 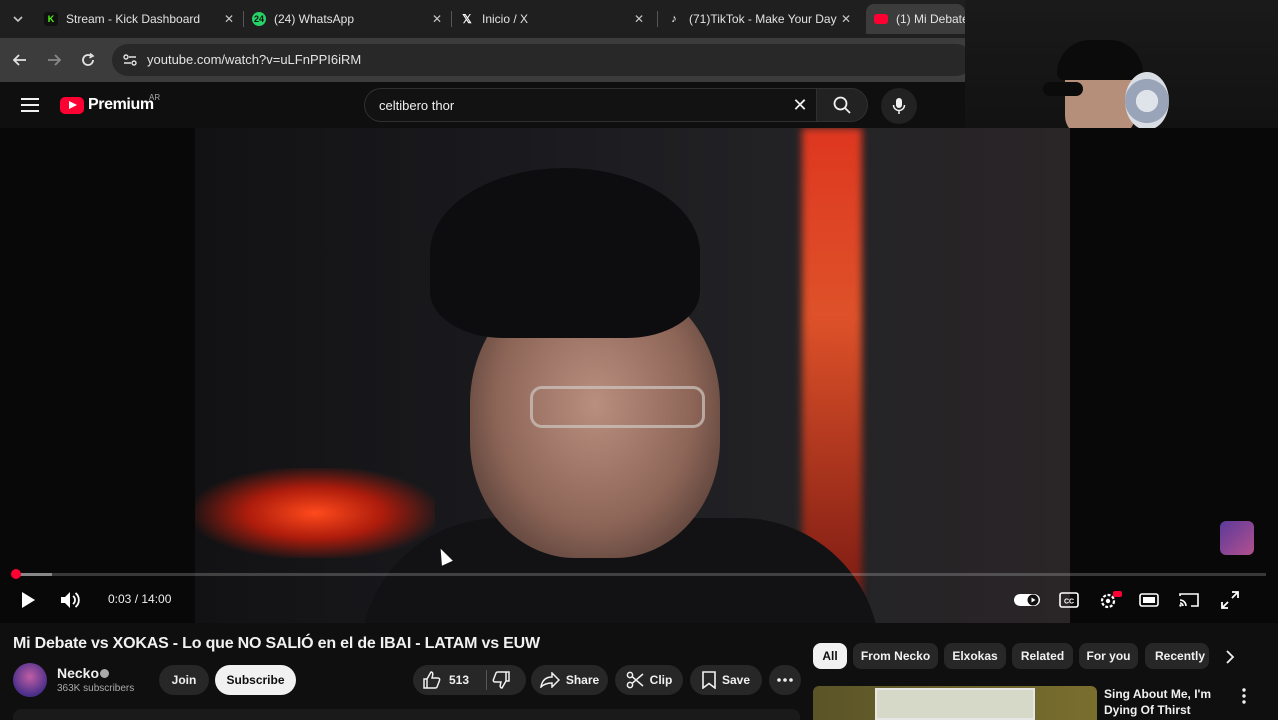 I want to click on time-display: 0:03 / 14:00, so click(x=140, y=599).